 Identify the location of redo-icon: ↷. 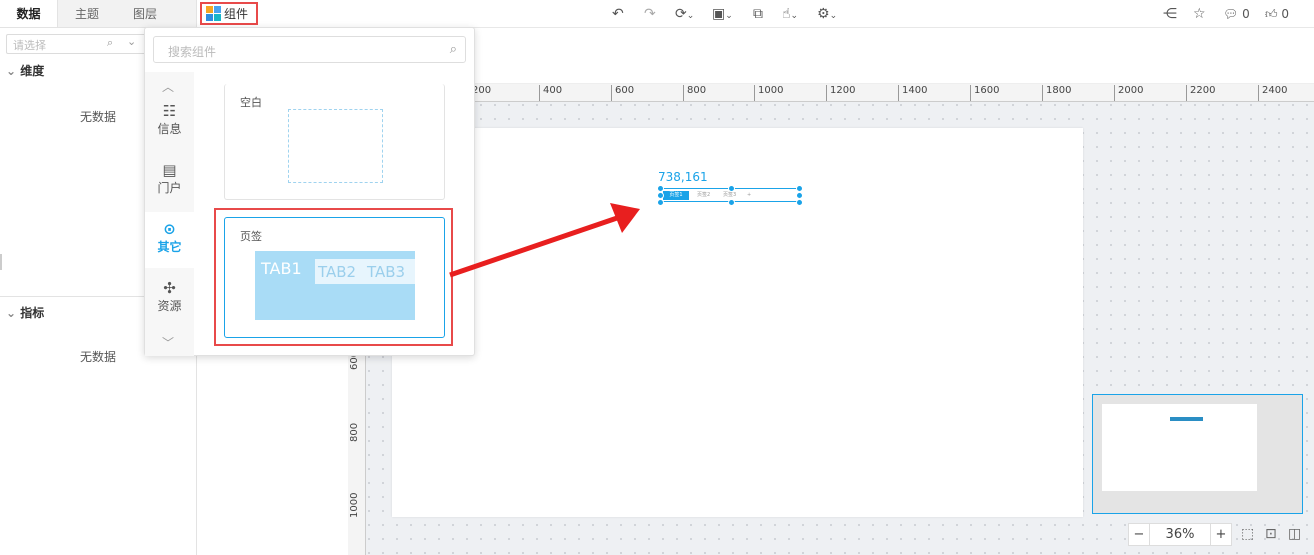
(650, 14).